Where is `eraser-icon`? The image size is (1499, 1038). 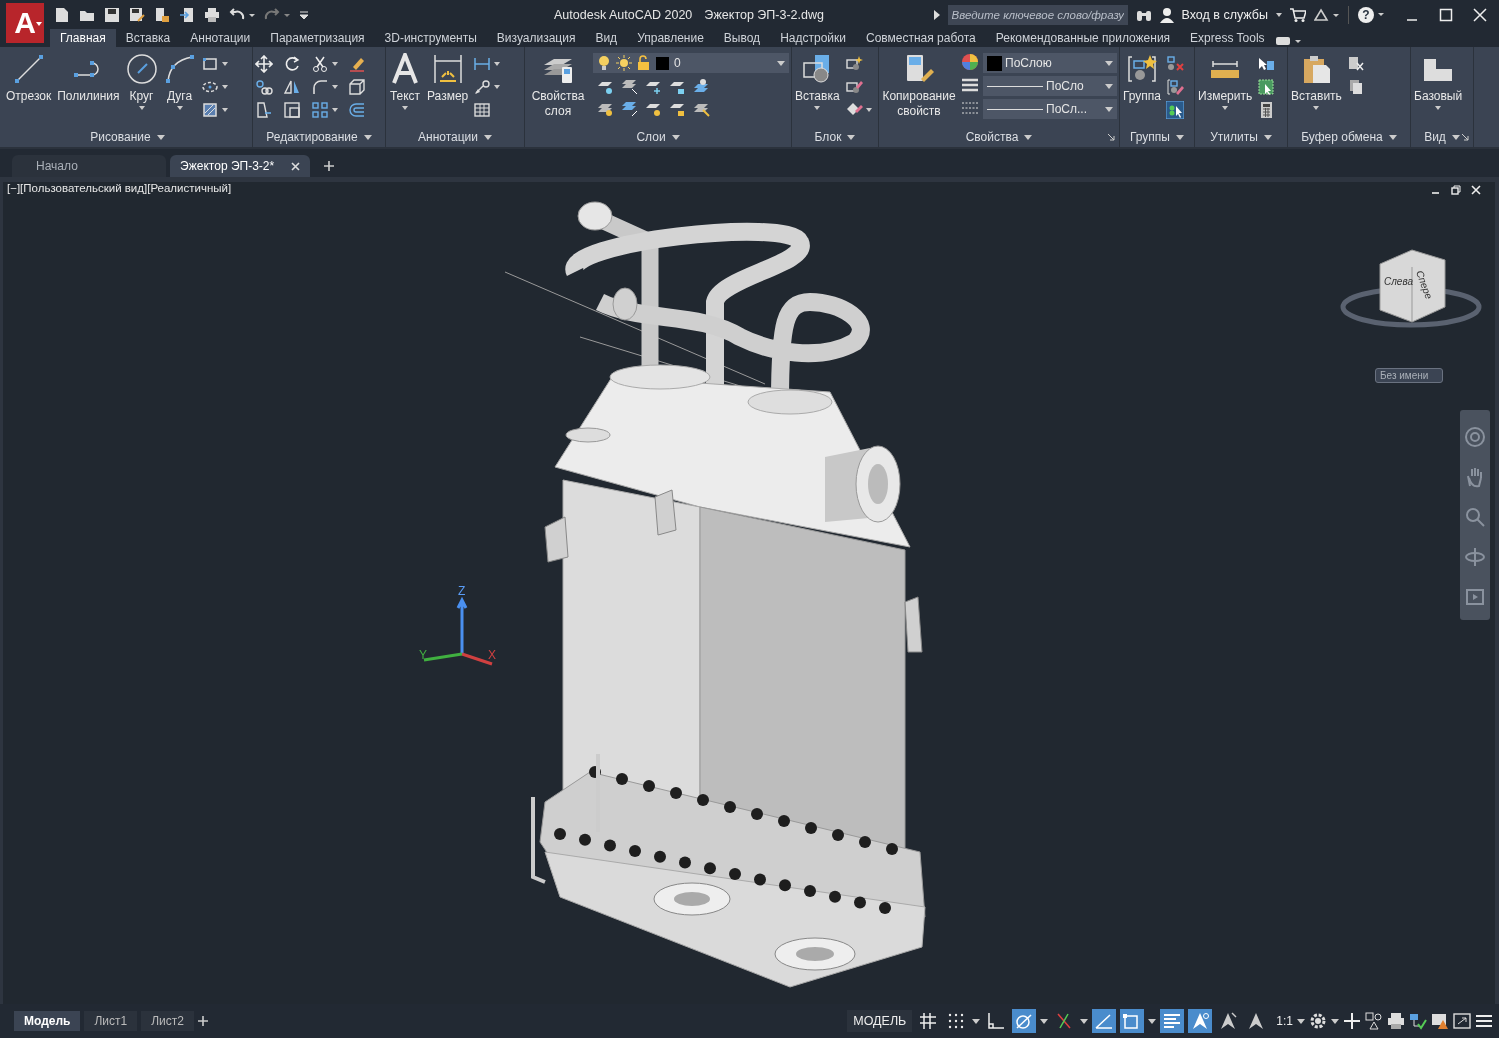 eraser-icon is located at coordinates (357, 64).